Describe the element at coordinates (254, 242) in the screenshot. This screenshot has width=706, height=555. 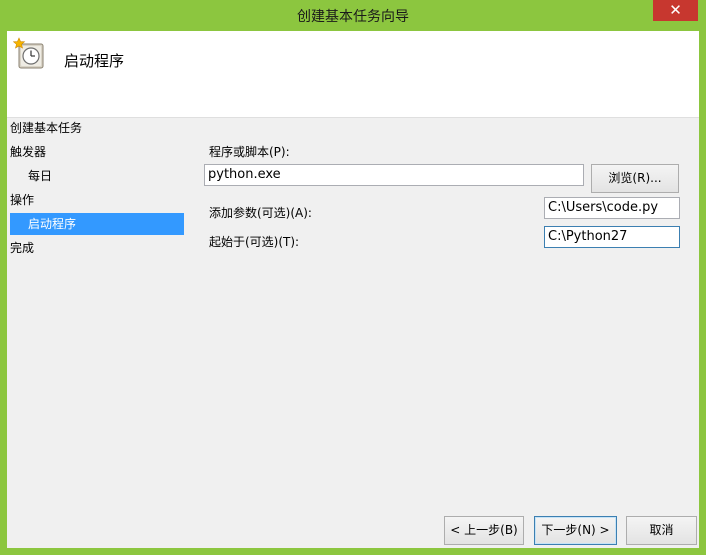
I see `start-in-label: 起始于(可选)(T):` at that location.